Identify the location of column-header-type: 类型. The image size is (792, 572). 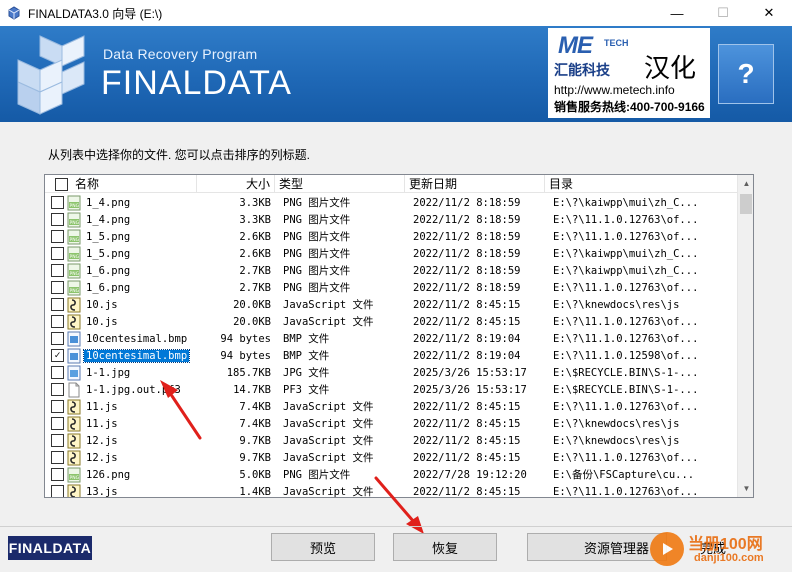
(340, 184).